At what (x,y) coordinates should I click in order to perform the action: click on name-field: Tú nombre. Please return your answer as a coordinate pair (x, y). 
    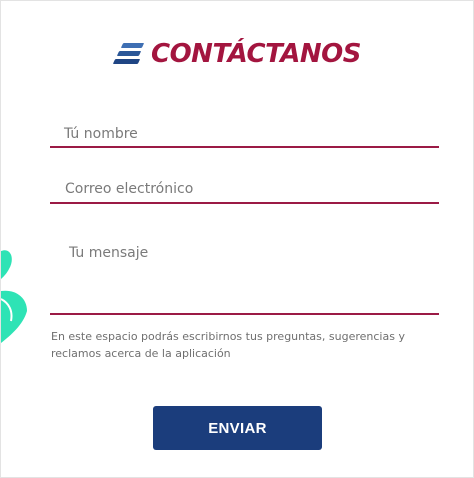
    Looking at the image, I should click on (244, 133).